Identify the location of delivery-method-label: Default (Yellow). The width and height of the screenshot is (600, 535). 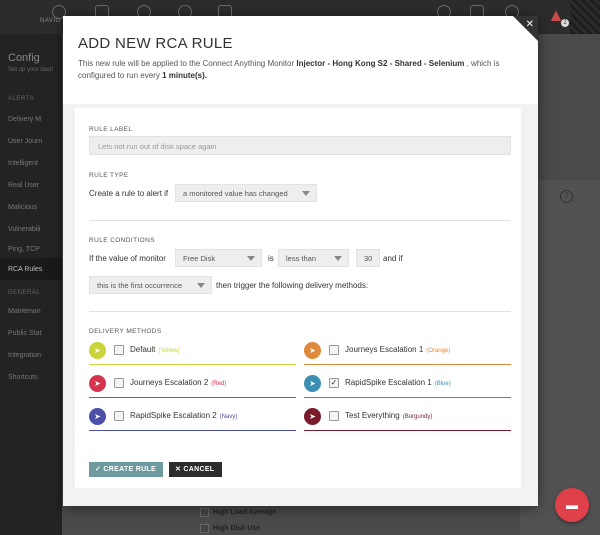
(155, 349).